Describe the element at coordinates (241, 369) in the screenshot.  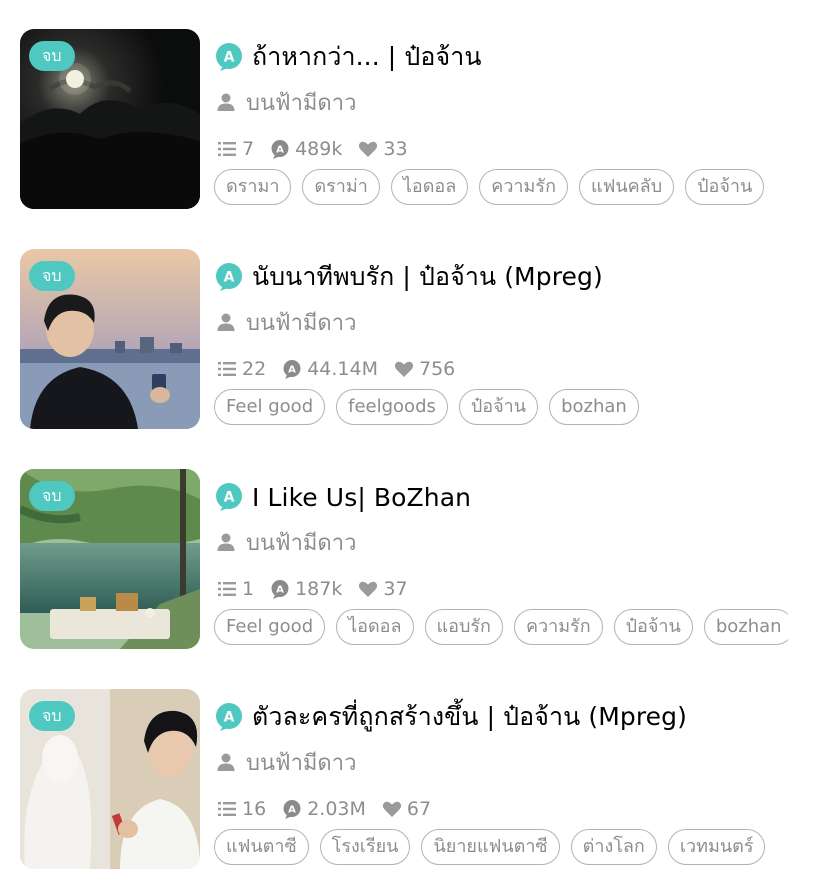
I see `chapter-count: 22` at that location.